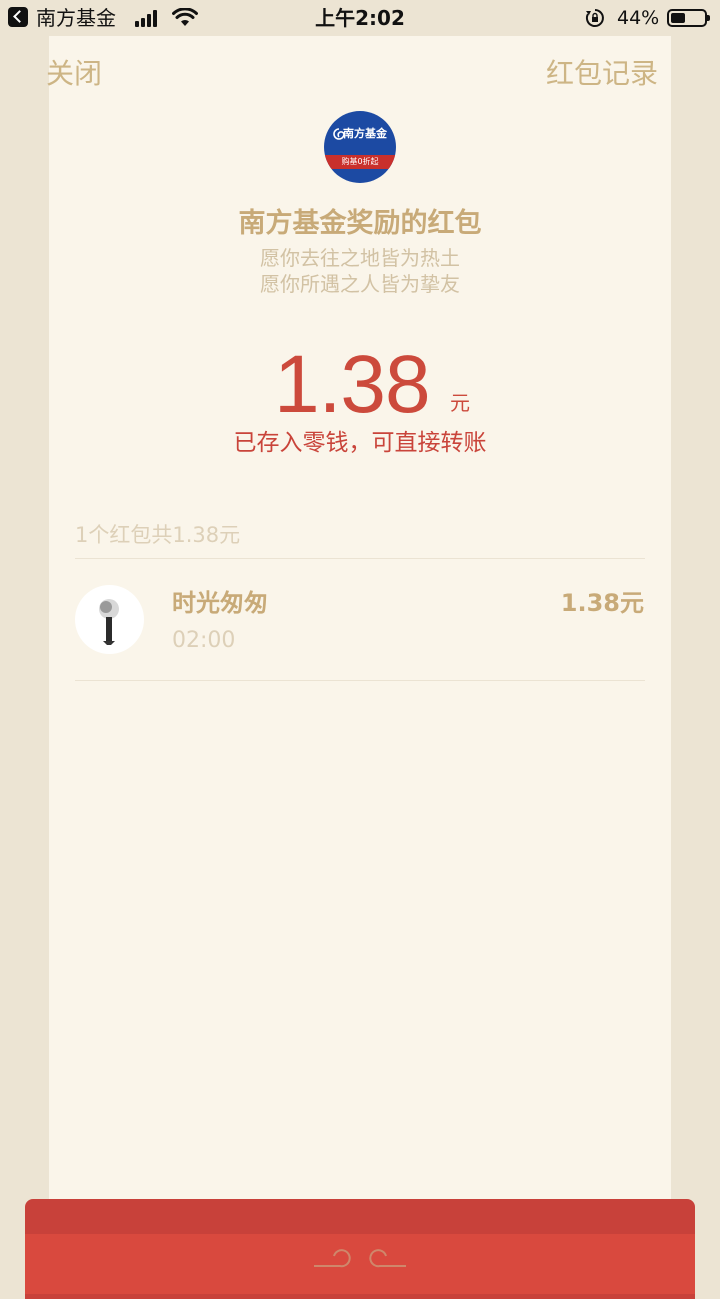 This screenshot has width=720, height=1299. I want to click on logo-slogan: 购基0折起, so click(360, 162).